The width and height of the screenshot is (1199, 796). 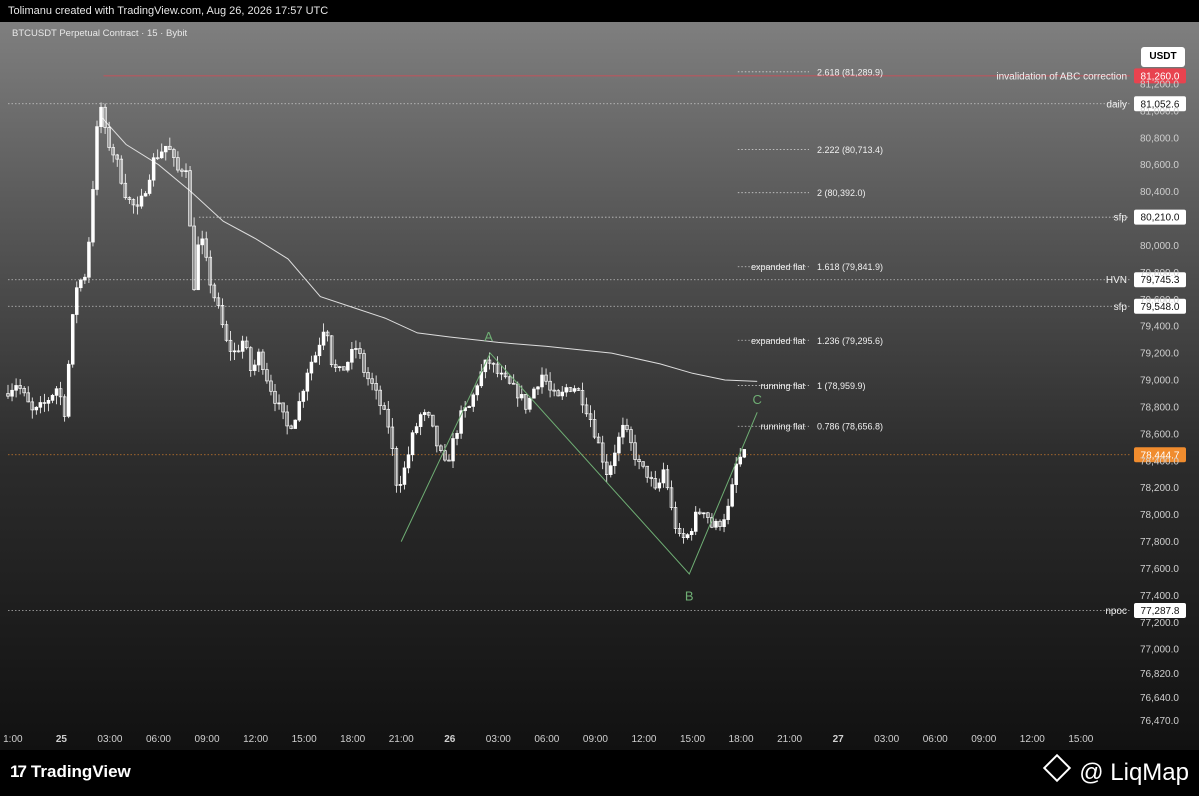 I want to click on y-tick-label: 77,600.0, so click(x=1159, y=569).